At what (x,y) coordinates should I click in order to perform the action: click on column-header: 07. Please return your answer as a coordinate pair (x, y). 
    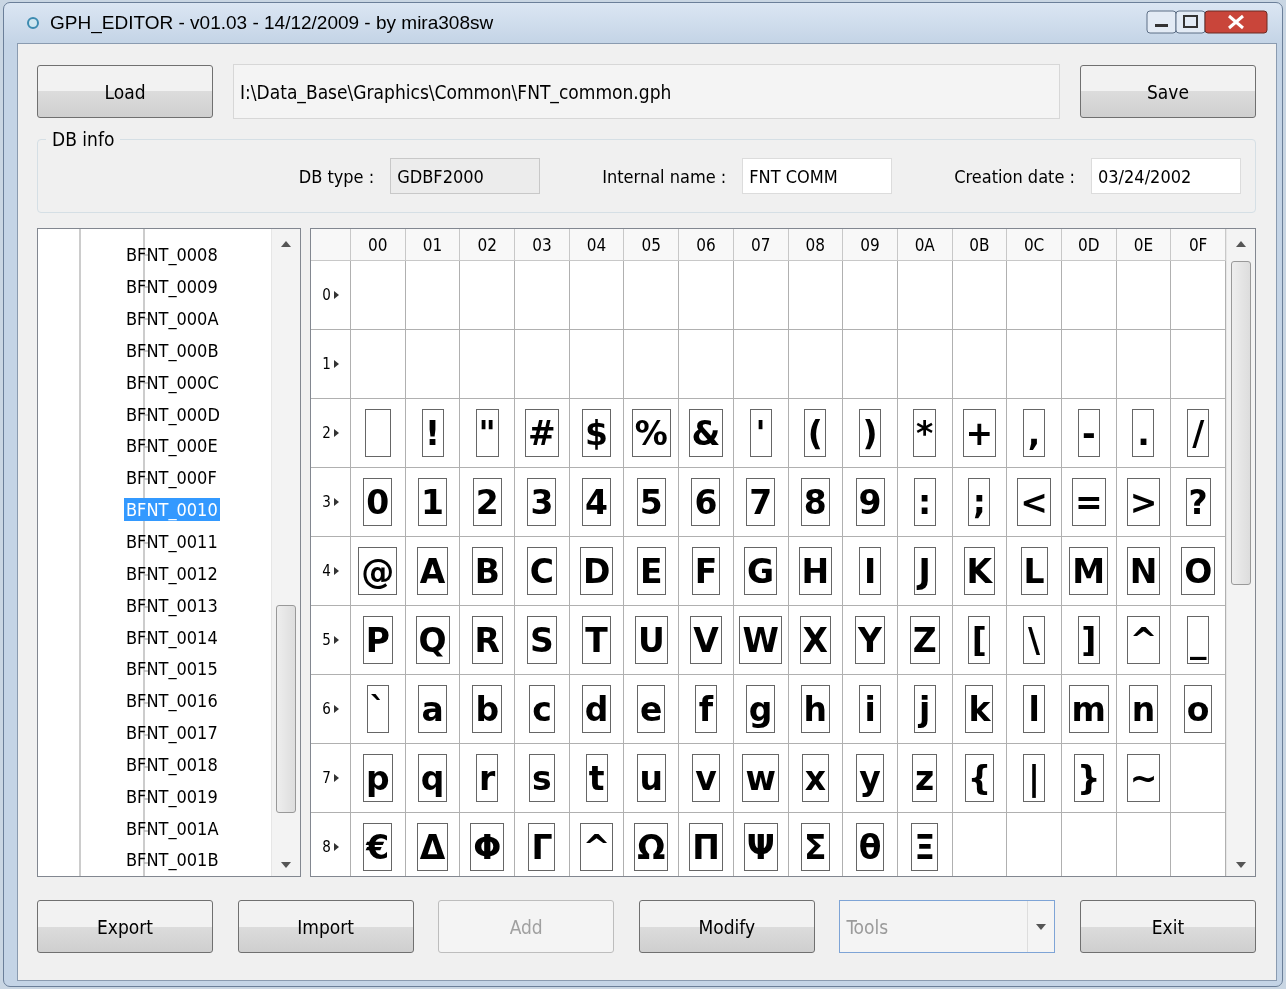
    Looking at the image, I should click on (761, 245).